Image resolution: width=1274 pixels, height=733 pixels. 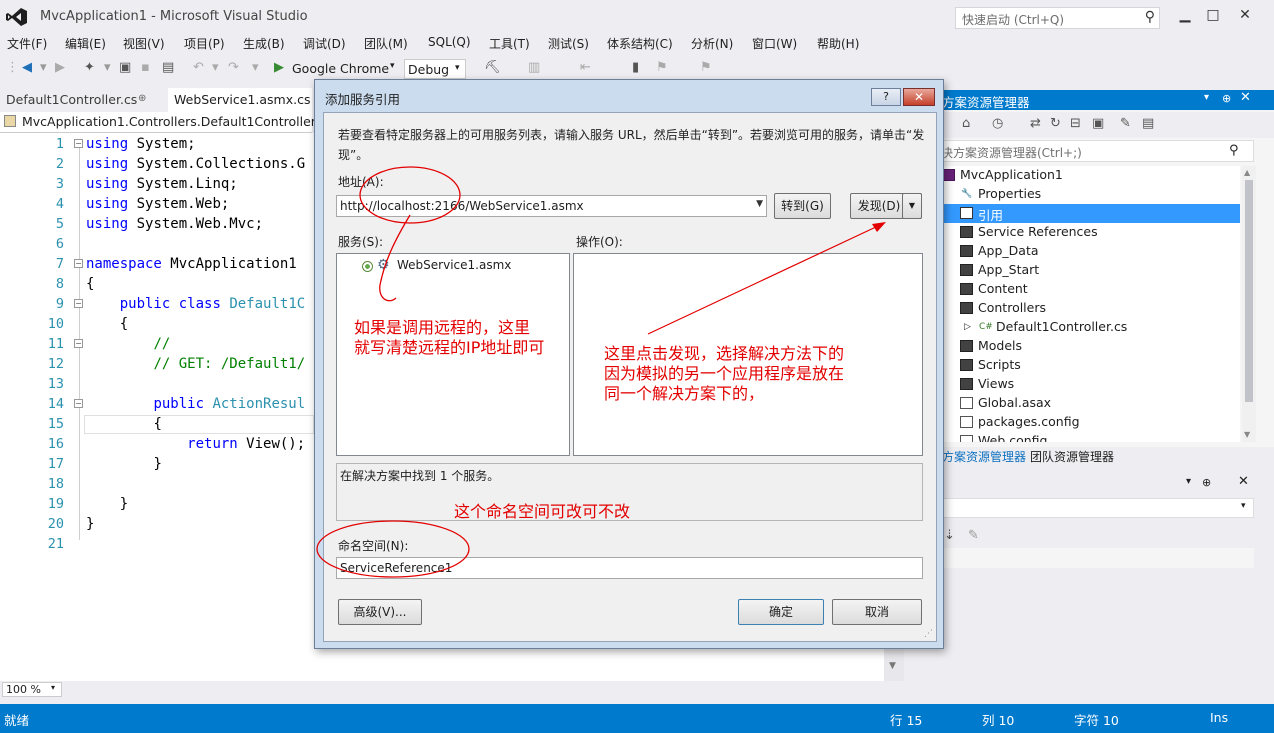 I want to click on editor-horizontal-scrollbar: 100 % ▾, so click(x=452, y=690).